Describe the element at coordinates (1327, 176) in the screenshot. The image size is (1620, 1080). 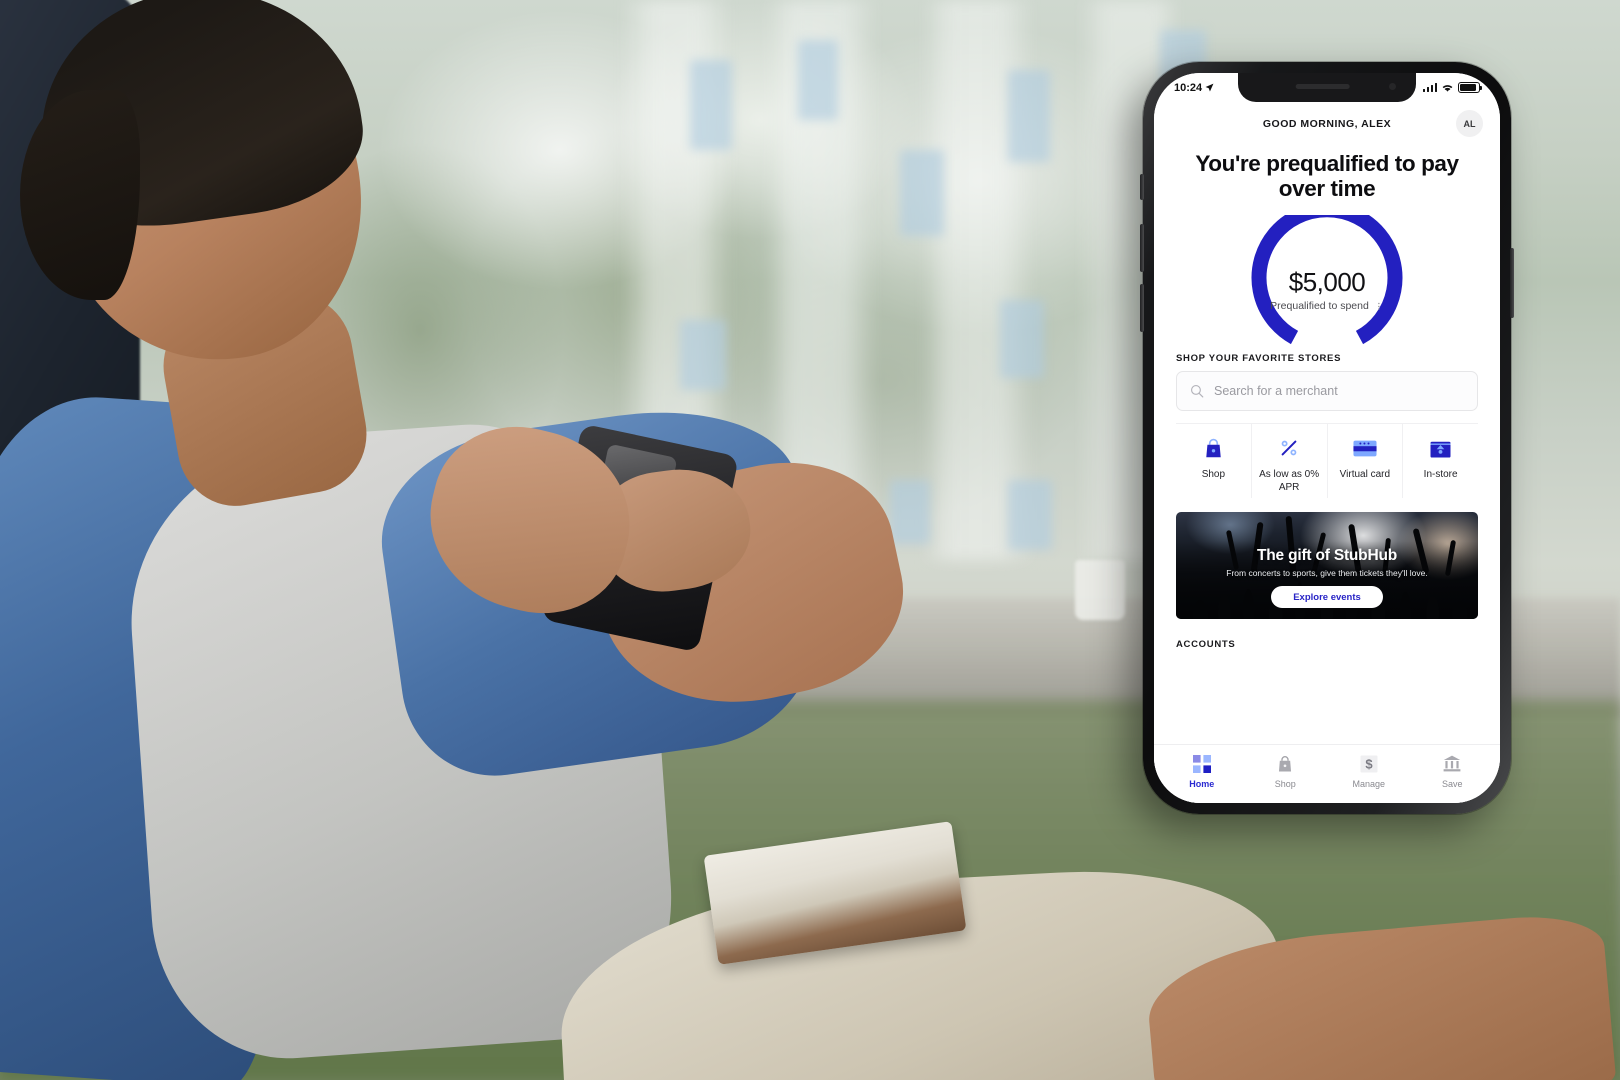
I see `page-title: You're prequalified to pay over time` at that location.